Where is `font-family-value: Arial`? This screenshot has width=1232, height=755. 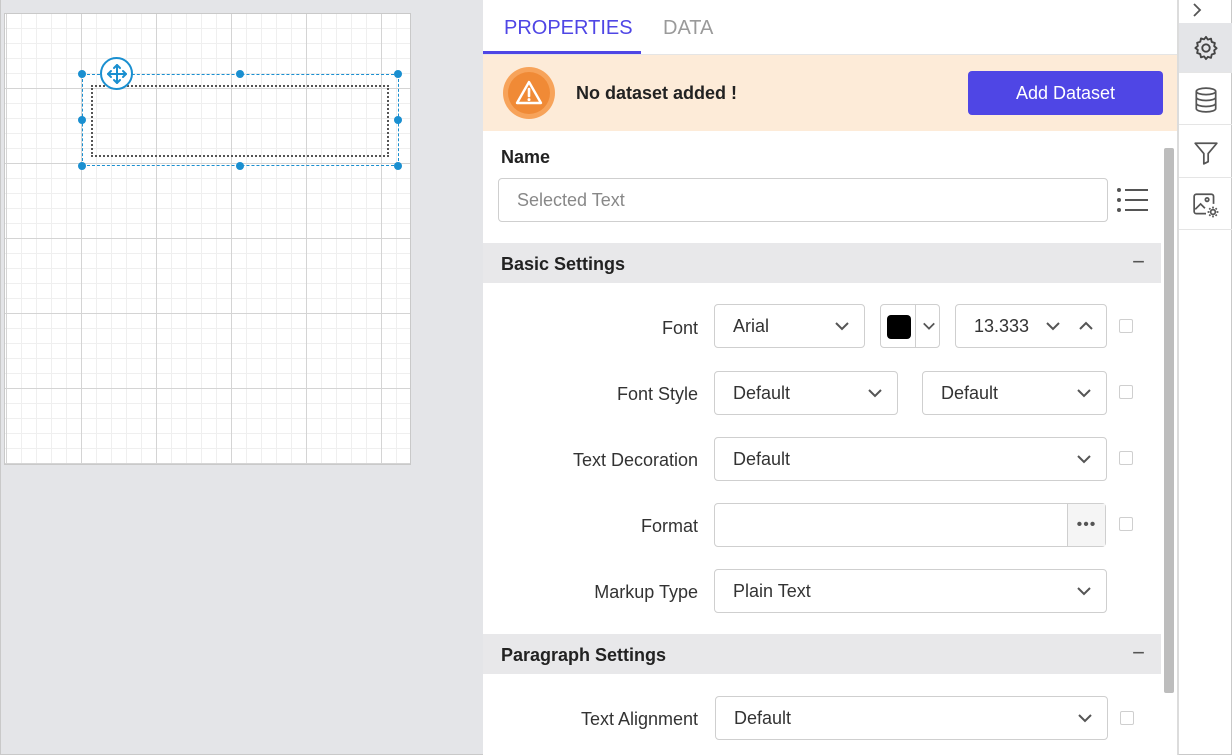 font-family-value: Arial is located at coordinates (751, 325).